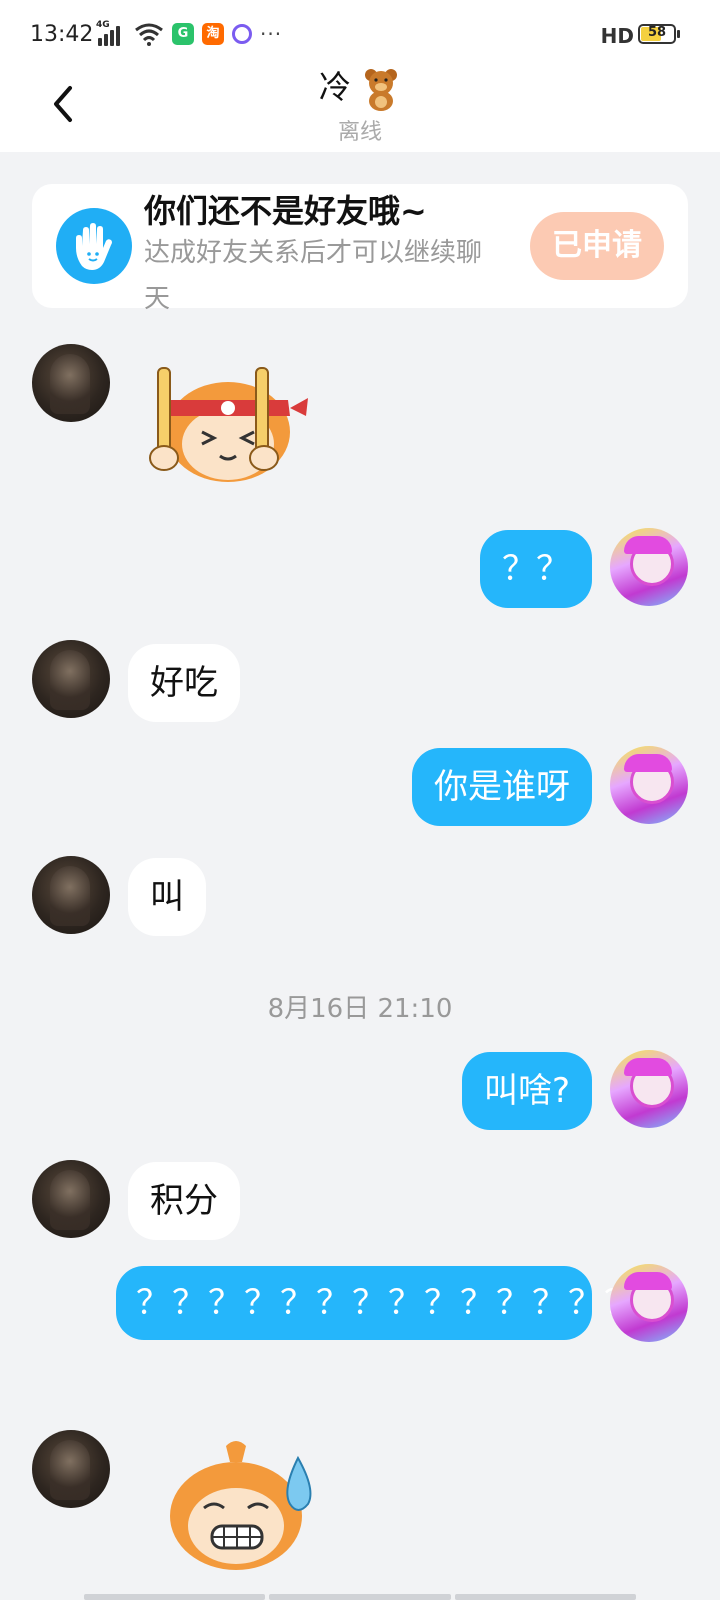 This screenshot has height=1600, width=720. I want to click on sweating-cat-sticker, so click(241, 1505).